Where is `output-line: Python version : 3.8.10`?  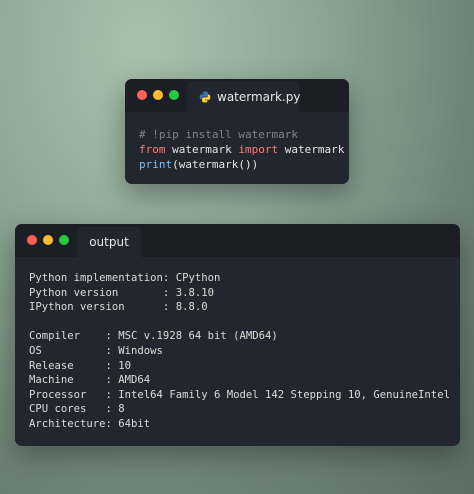
output-line: Python version : 3.8.10 is located at coordinates (121, 292).